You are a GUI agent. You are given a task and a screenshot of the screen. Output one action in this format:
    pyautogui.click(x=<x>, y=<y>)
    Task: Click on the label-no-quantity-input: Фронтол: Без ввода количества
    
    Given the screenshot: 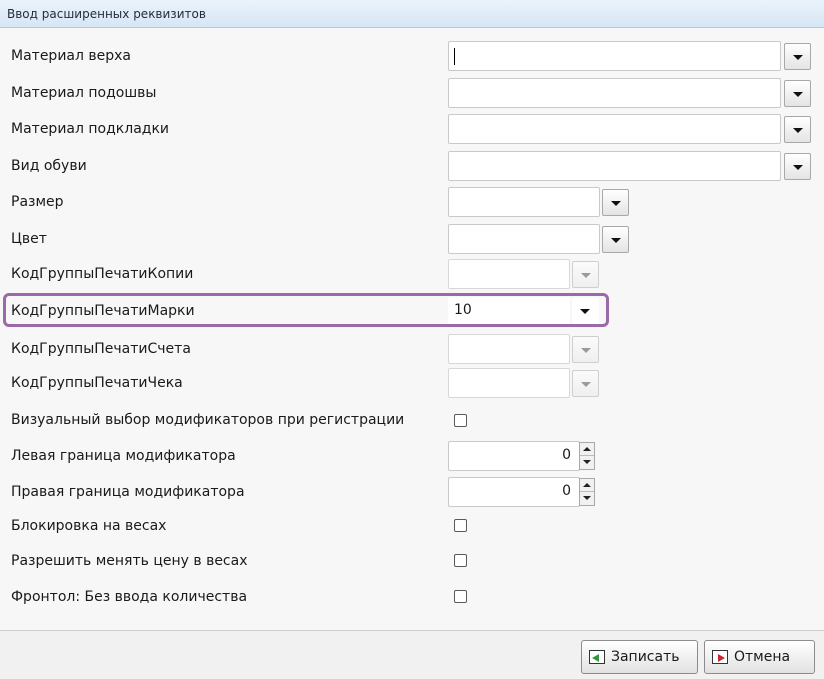 What is the action you would take?
    pyautogui.click(x=129, y=597)
    